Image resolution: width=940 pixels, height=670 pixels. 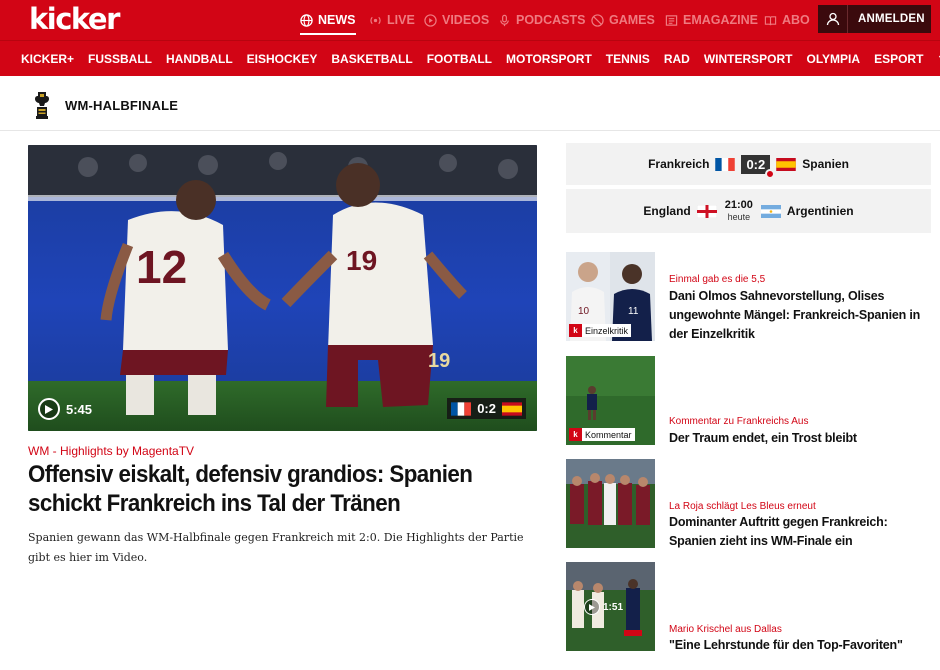 I want to click on article-thumbnail: 1:51, so click(x=610, y=606).